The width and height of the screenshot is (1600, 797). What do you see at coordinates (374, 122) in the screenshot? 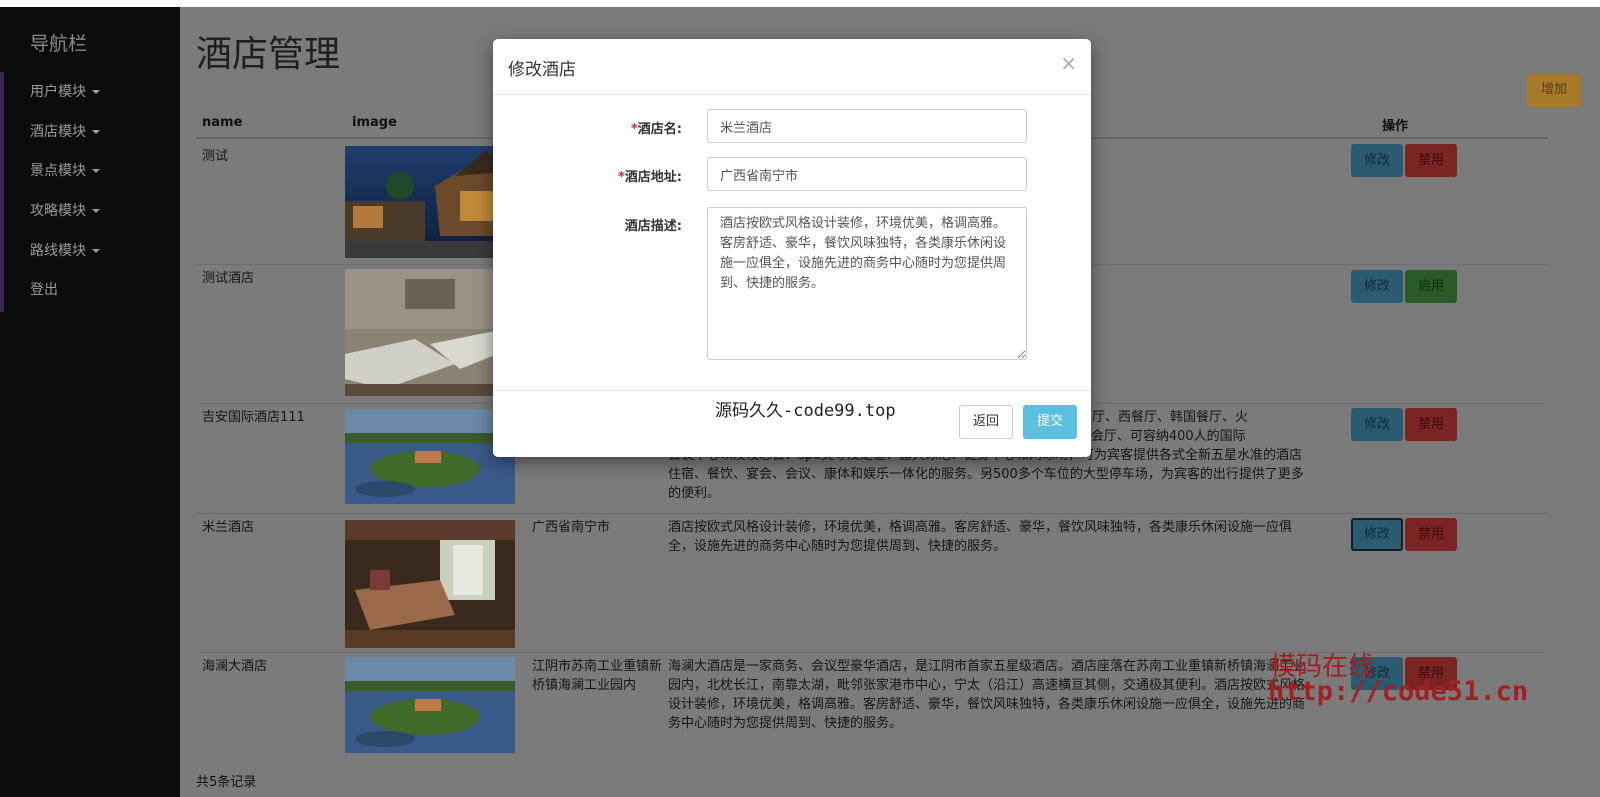
I see `column-header-image: image` at bounding box center [374, 122].